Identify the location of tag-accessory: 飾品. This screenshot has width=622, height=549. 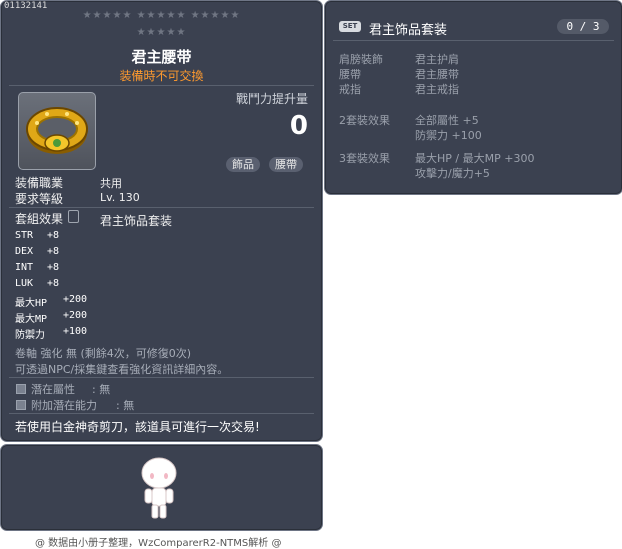
(243, 164).